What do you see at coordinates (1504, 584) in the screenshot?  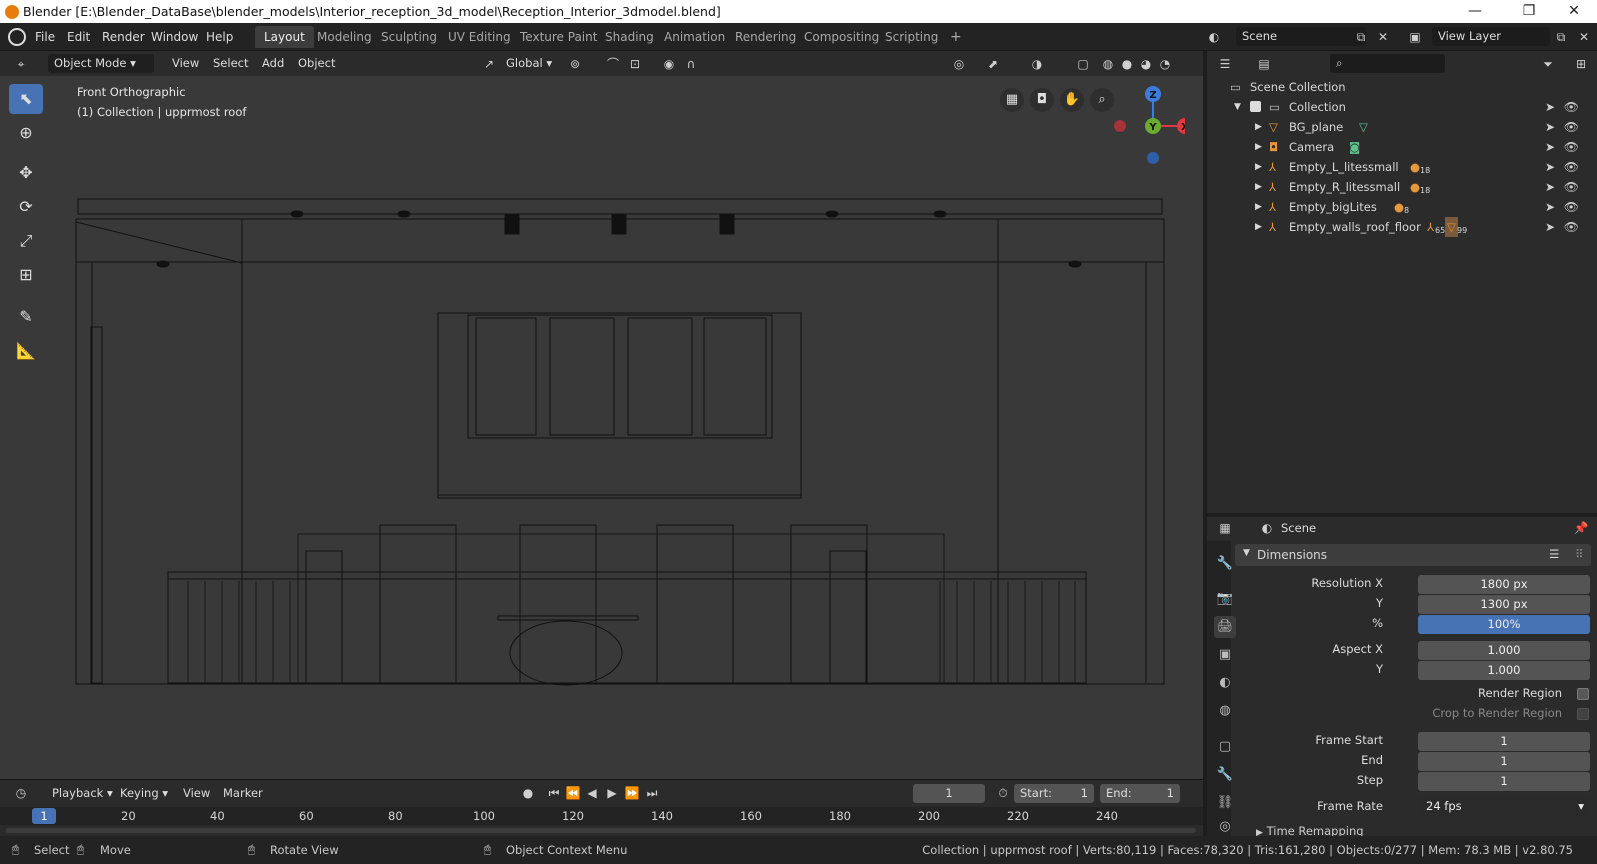 I see `resolution-x-field: 1800 px` at bounding box center [1504, 584].